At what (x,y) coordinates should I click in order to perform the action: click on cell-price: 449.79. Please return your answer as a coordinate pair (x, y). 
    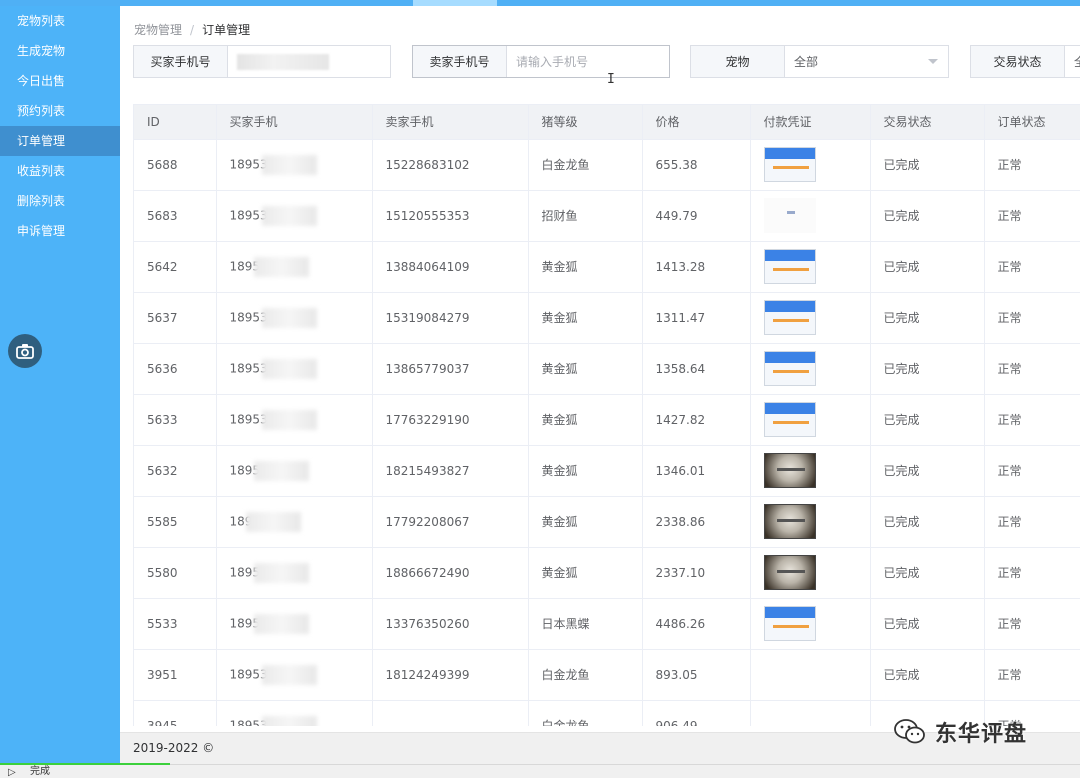
    Looking at the image, I should click on (696, 216).